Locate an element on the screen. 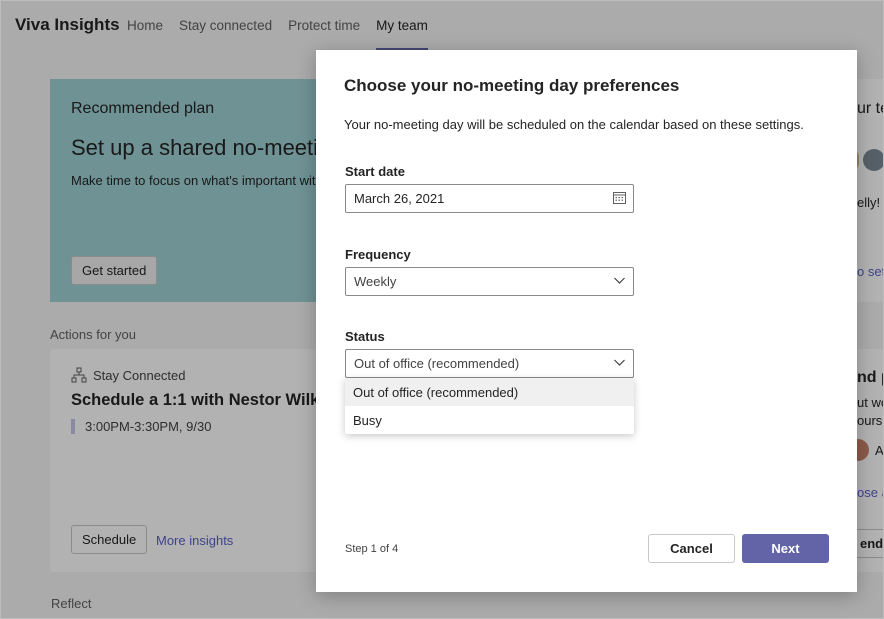 The height and width of the screenshot is (619, 884). step-indicator: Step 1 of 4 is located at coordinates (372, 549).